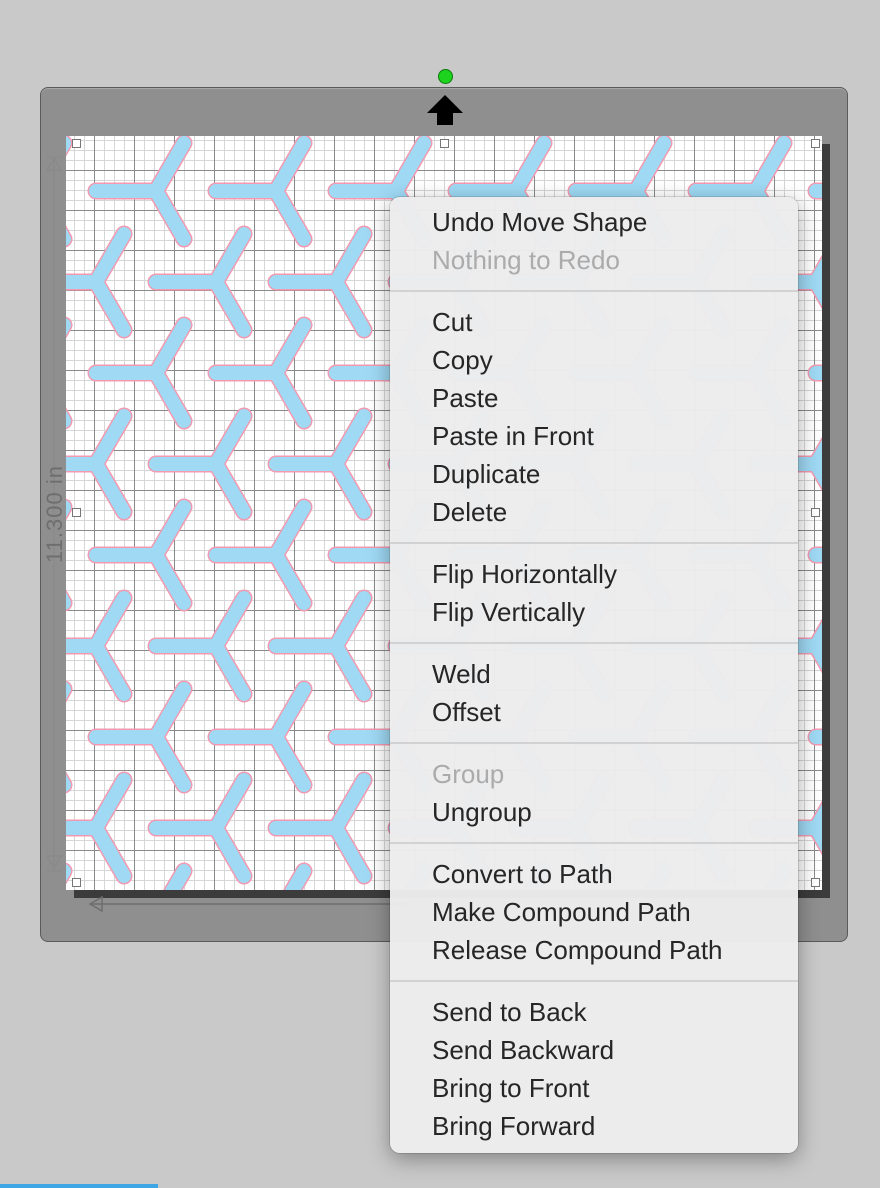  I want to click on menu-item-weld: Weld, so click(594, 674).